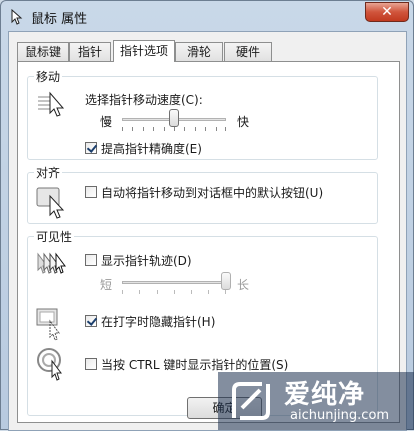 Image resolution: width=414 pixels, height=431 pixels. I want to click on pointer-trails-icon, so click(51, 263).